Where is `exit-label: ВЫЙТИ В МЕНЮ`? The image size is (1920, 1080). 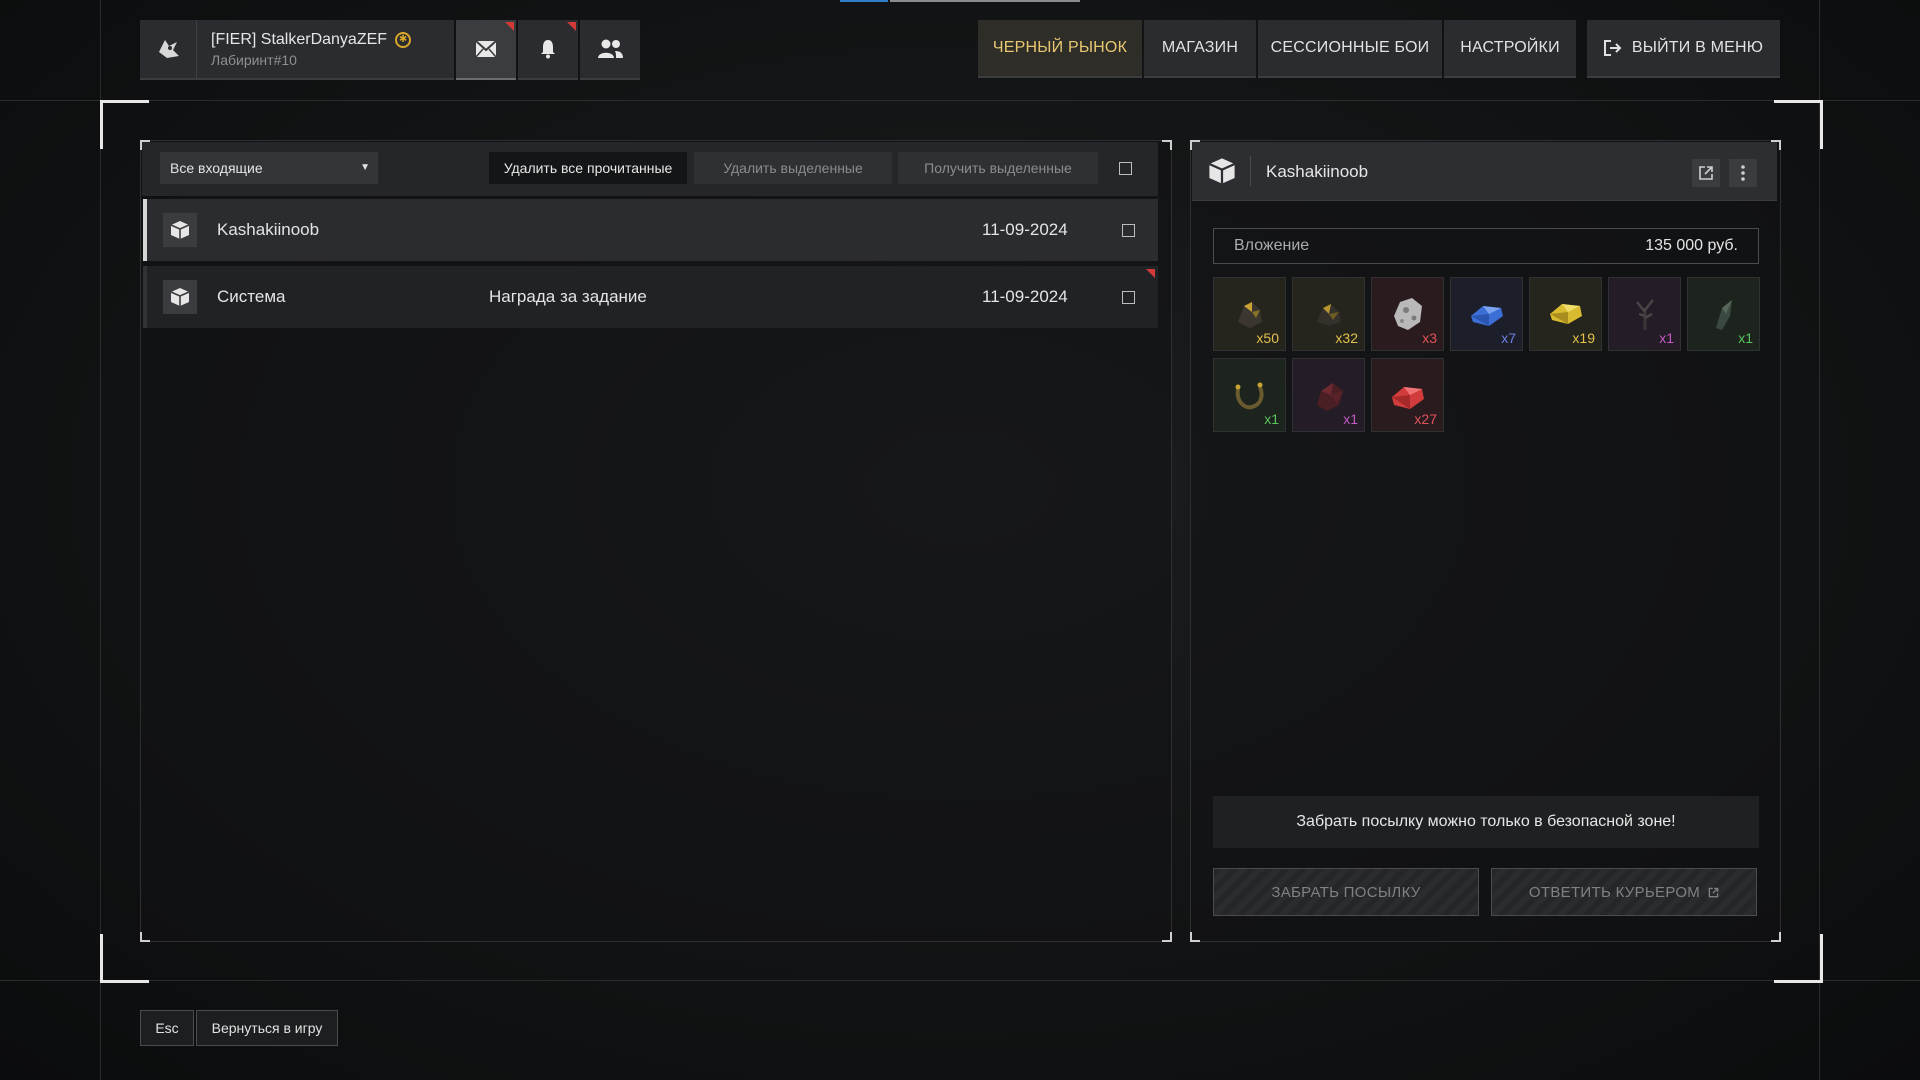 exit-label: ВЫЙТИ В МЕНЮ is located at coordinates (1697, 47).